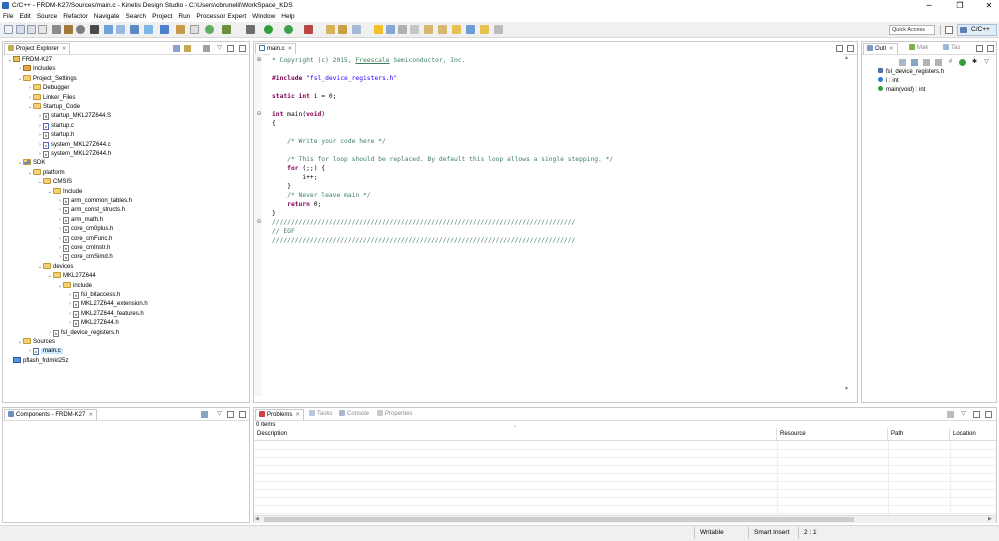 The image size is (999, 541). I want to click on column-location: Location, so click(973, 434).